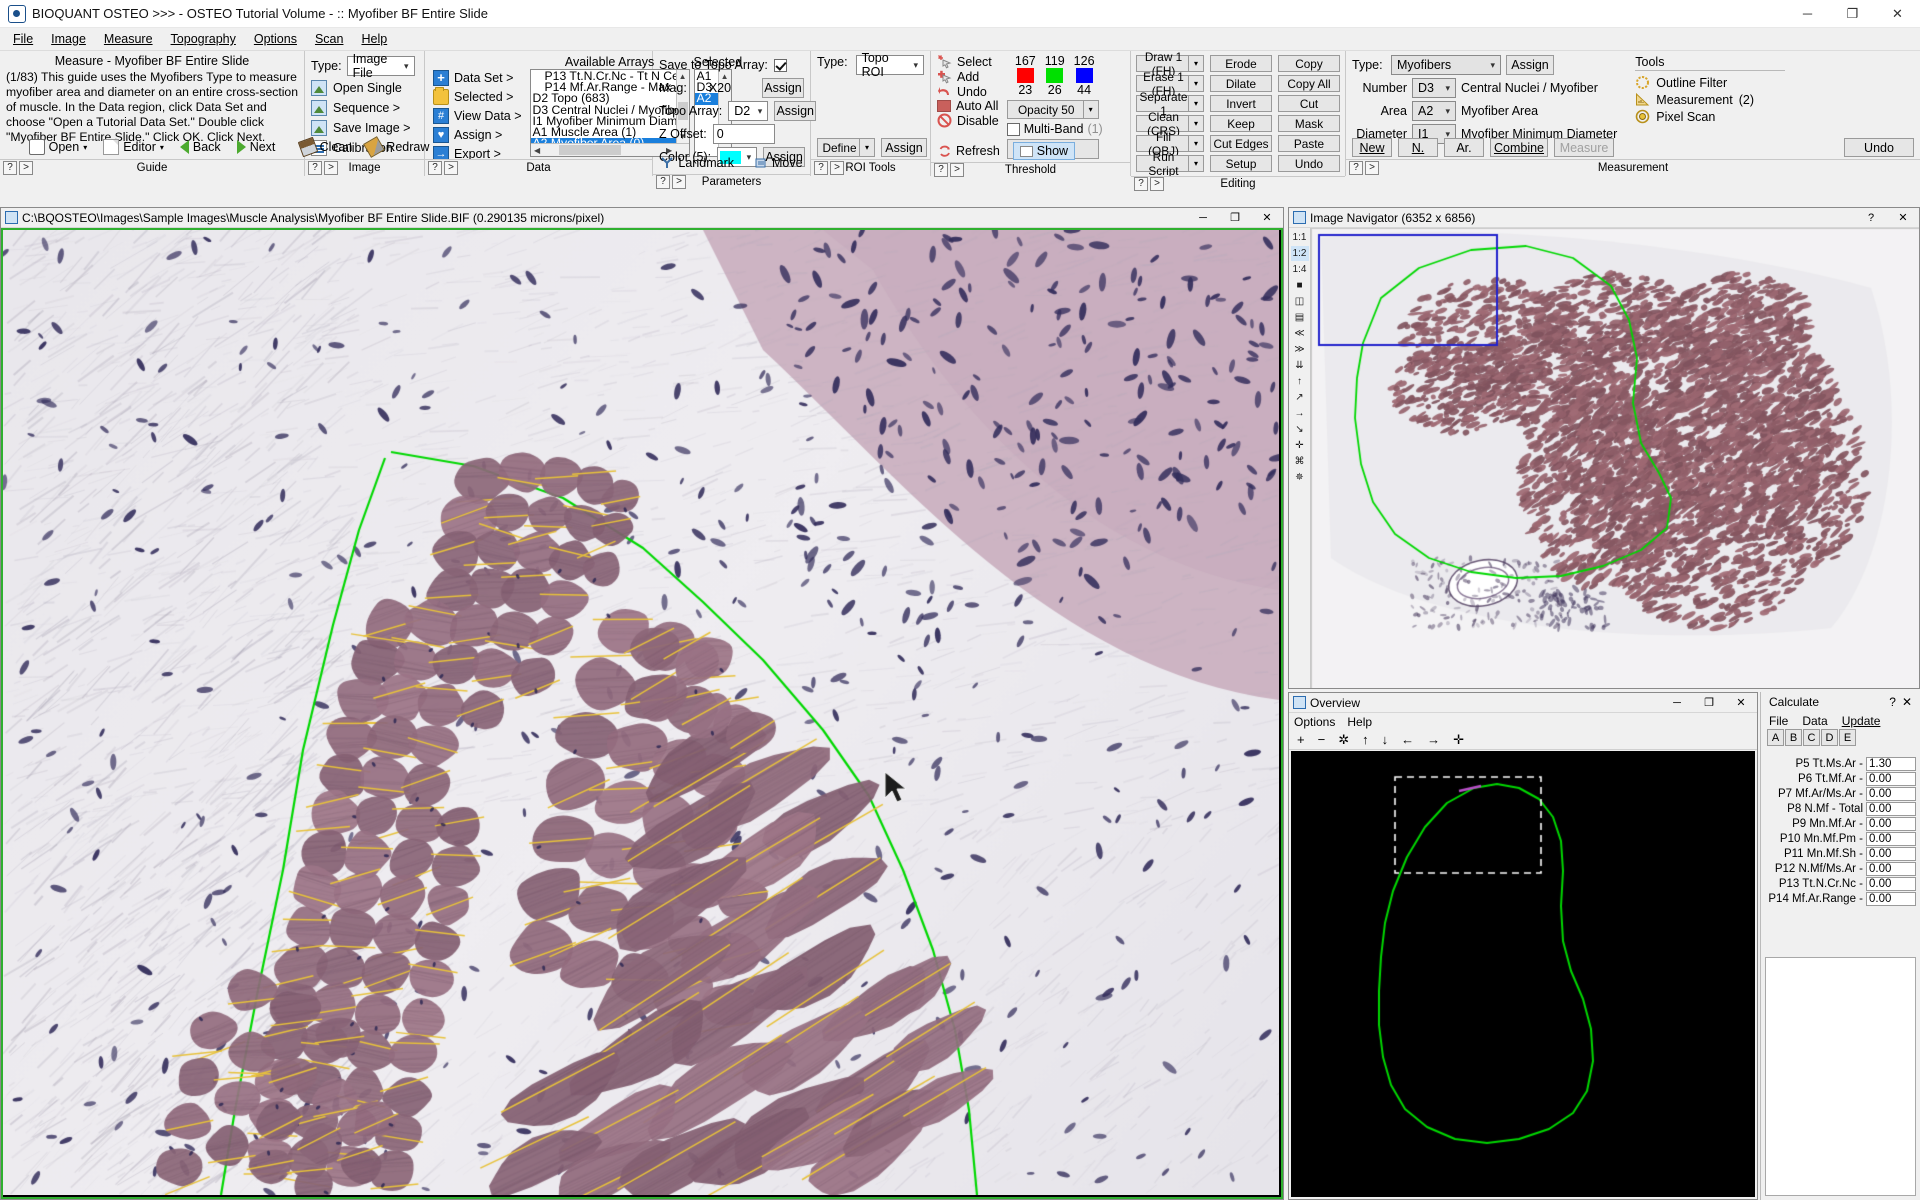  Describe the element at coordinates (1891, 763) in the screenshot. I see `calc-value: 1.30` at that location.